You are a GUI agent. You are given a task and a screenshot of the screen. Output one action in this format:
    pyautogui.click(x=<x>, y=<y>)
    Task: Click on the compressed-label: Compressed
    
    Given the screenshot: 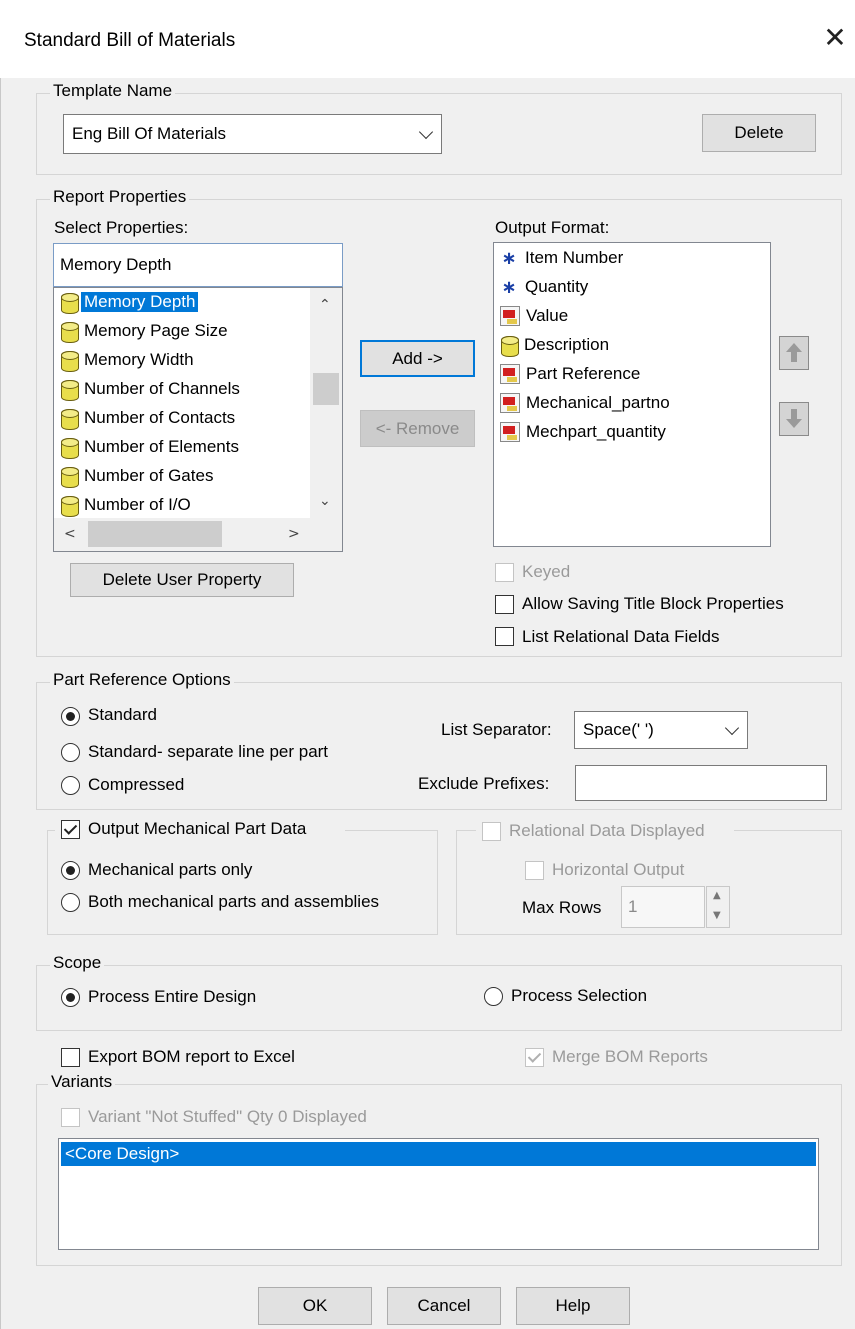 What is the action you would take?
    pyautogui.click(x=136, y=784)
    